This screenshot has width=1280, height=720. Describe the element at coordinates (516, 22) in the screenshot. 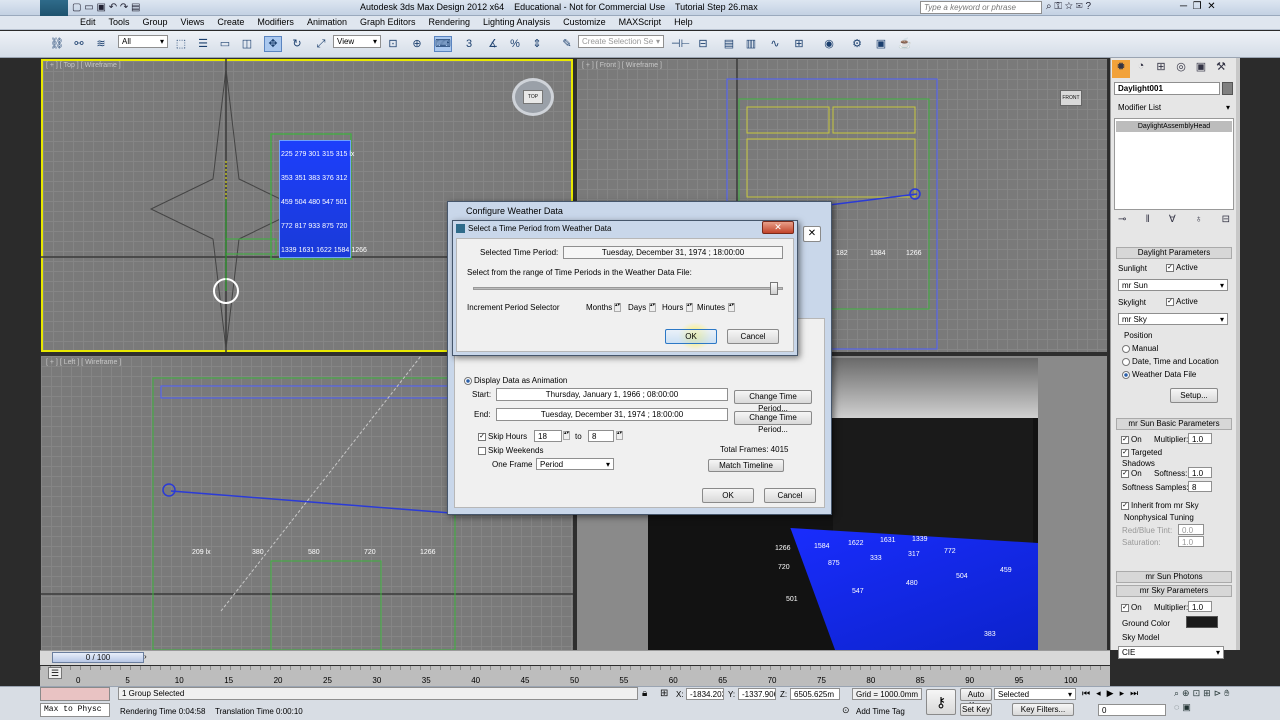

I see `menu-lighting-analysis: Lighting Analysis` at that location.